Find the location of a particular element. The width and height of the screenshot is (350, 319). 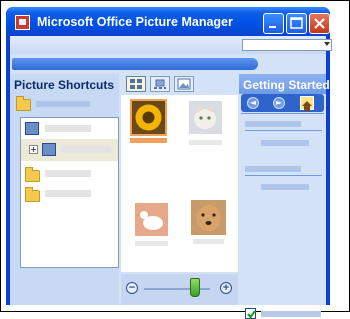

thumbnail-sunflower is located at coordinates (148, 117).